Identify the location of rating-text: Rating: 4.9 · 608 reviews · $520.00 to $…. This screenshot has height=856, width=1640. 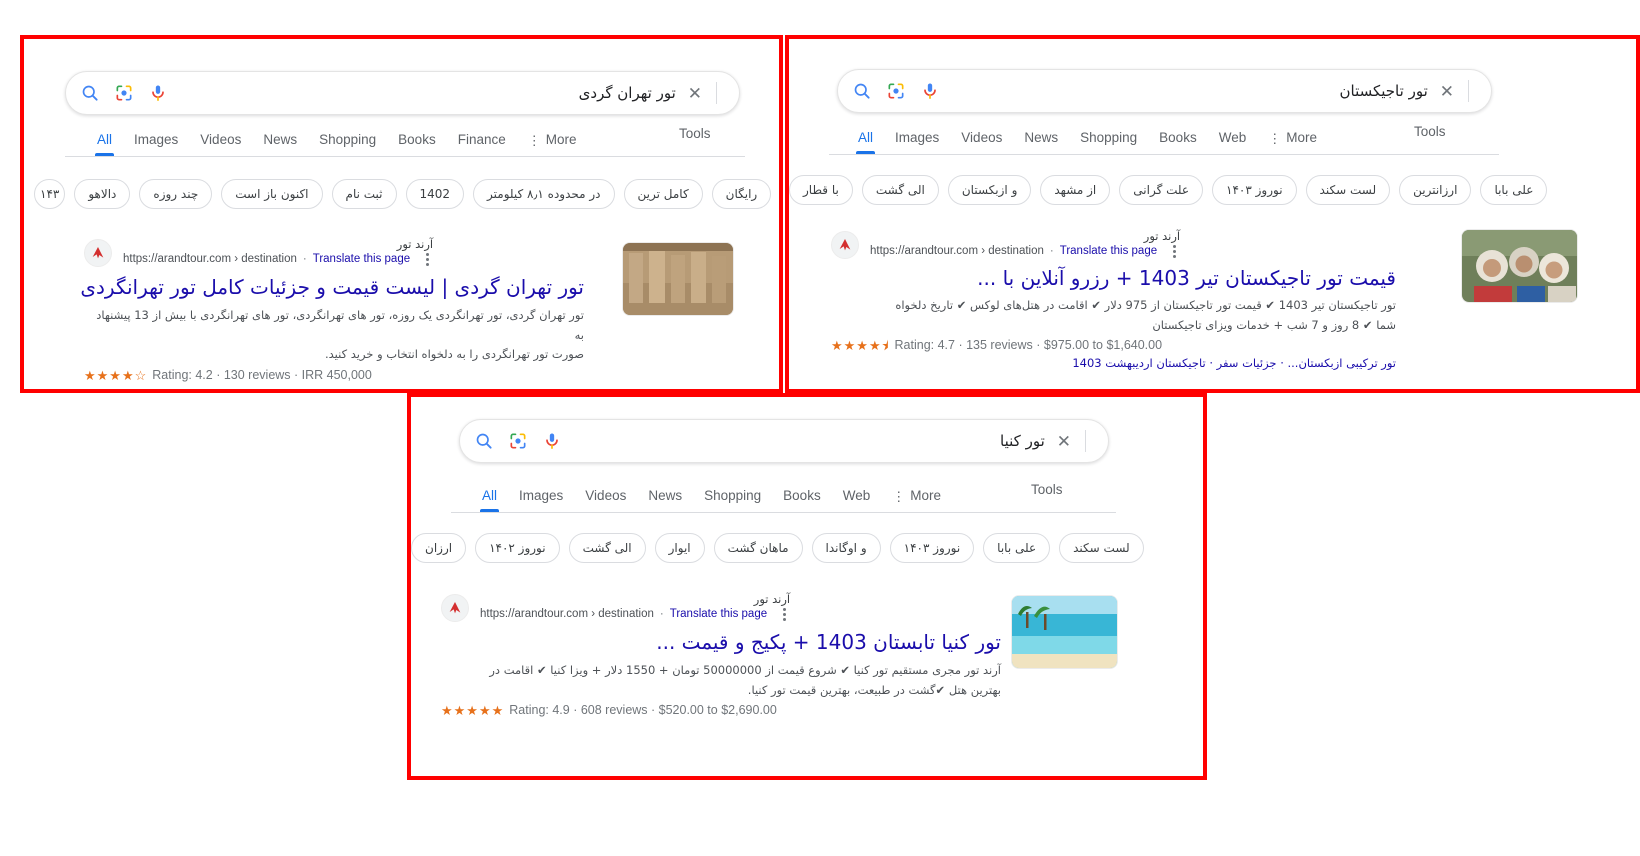
(643, 710).